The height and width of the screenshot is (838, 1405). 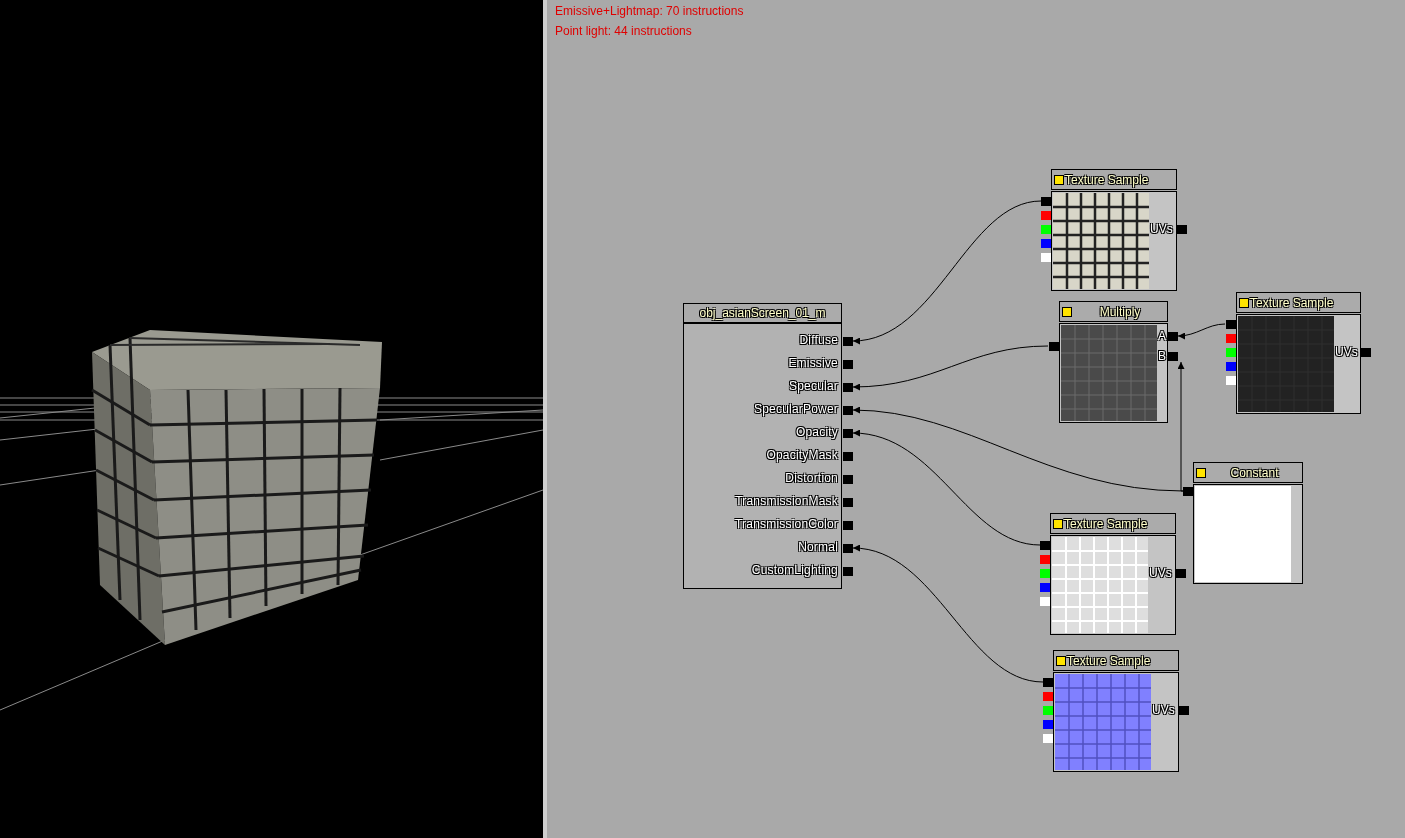 What do you see at coordinates (1162, 356) in the screenshot?
I see `input-label: B` at bounding box center [1162, 356].